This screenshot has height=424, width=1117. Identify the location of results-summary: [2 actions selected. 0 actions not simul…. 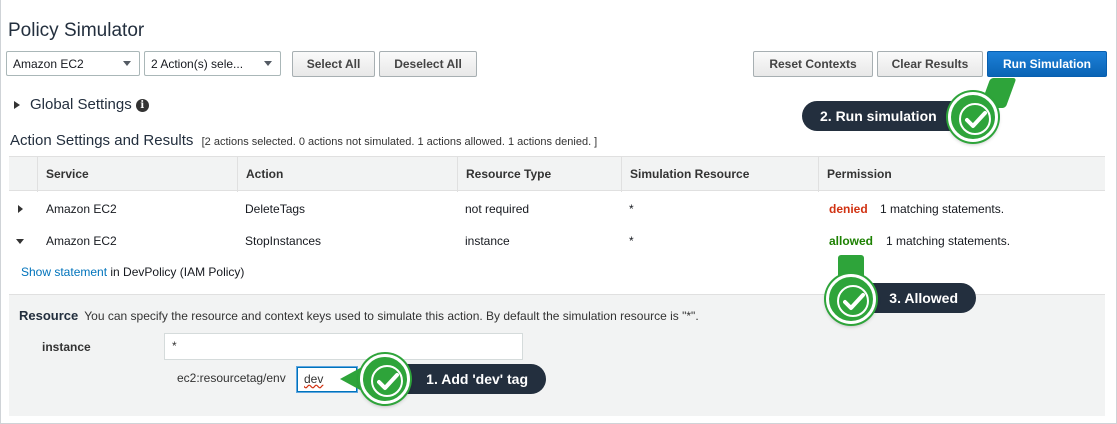
(399, 142).